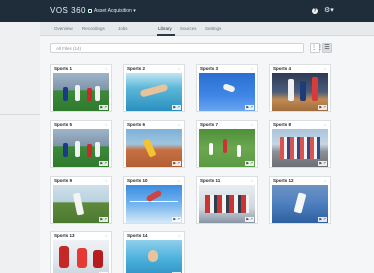 This screenshot has height=273, width=374. I want to click on card-title: Sports 1, so click(63, 68).